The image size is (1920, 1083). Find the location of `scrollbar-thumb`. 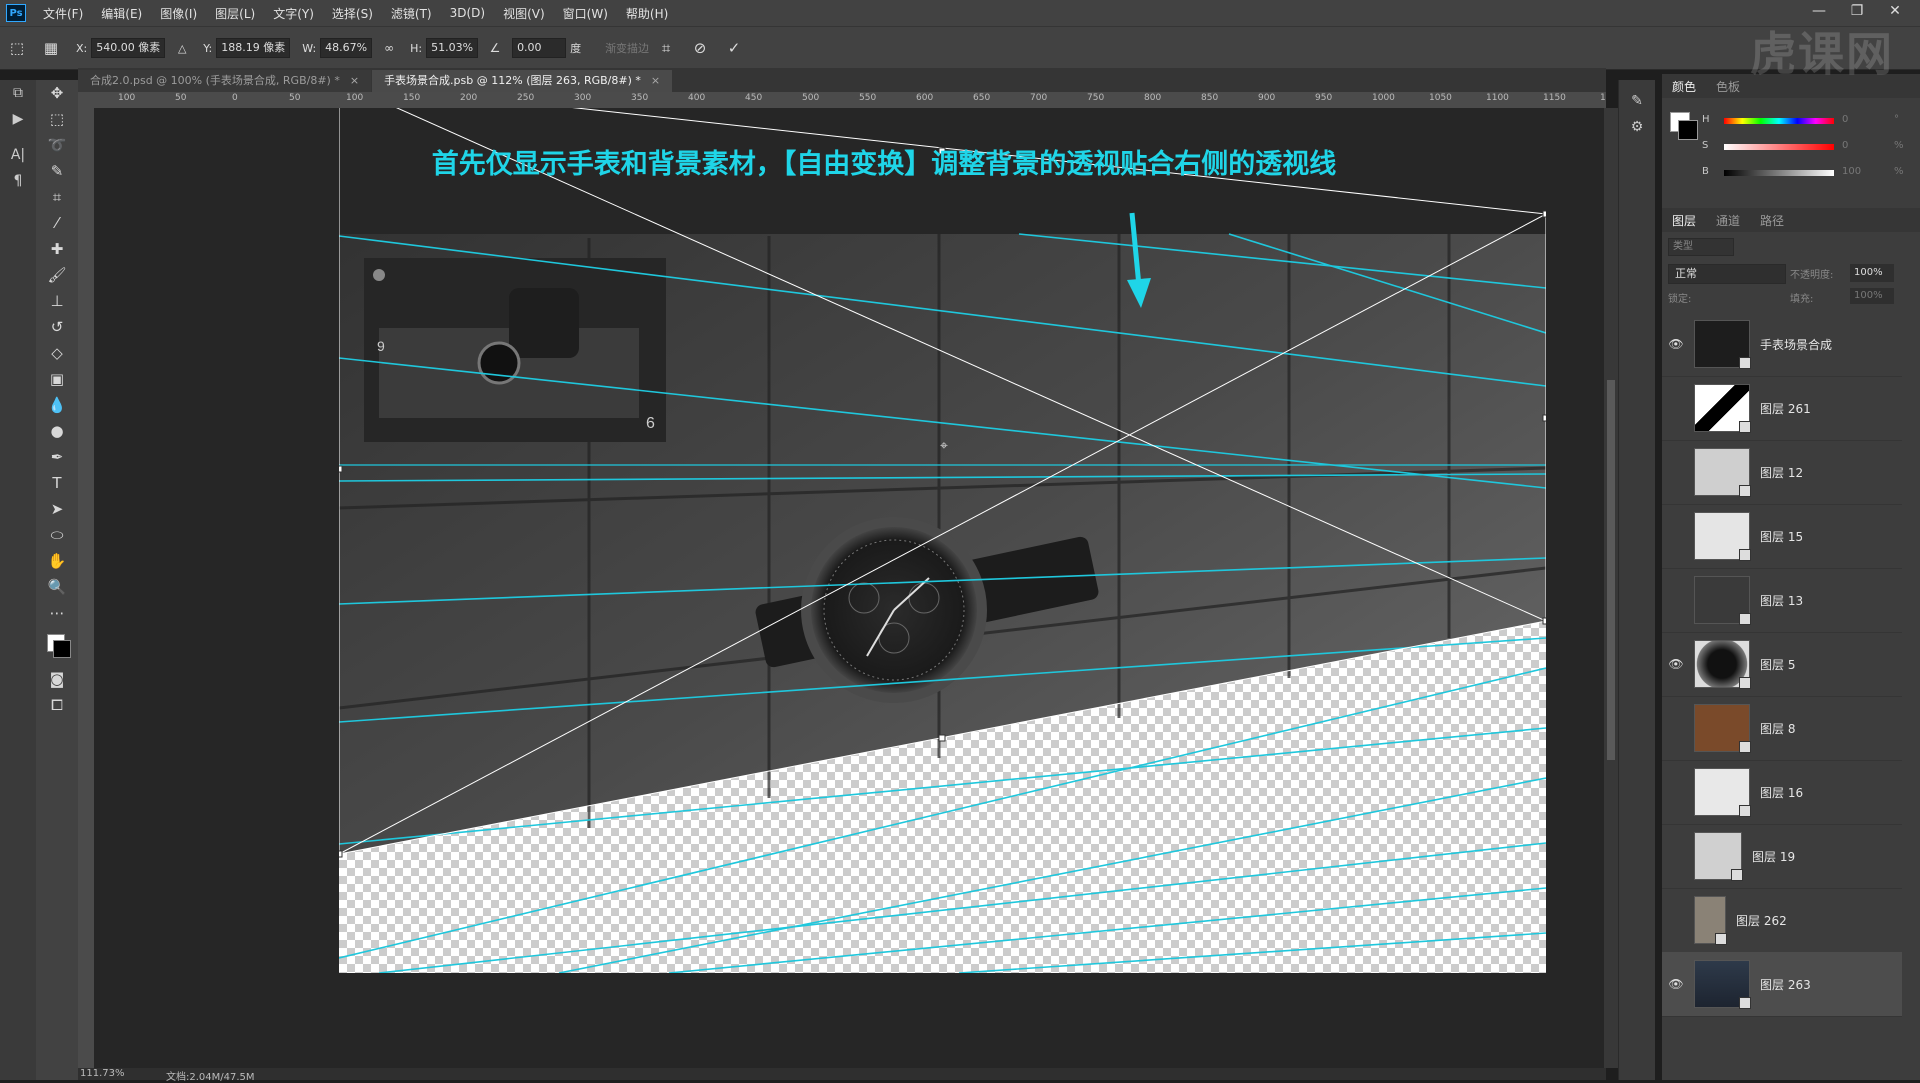

scrollbar-thumb is located at coordinates (1611, 570).